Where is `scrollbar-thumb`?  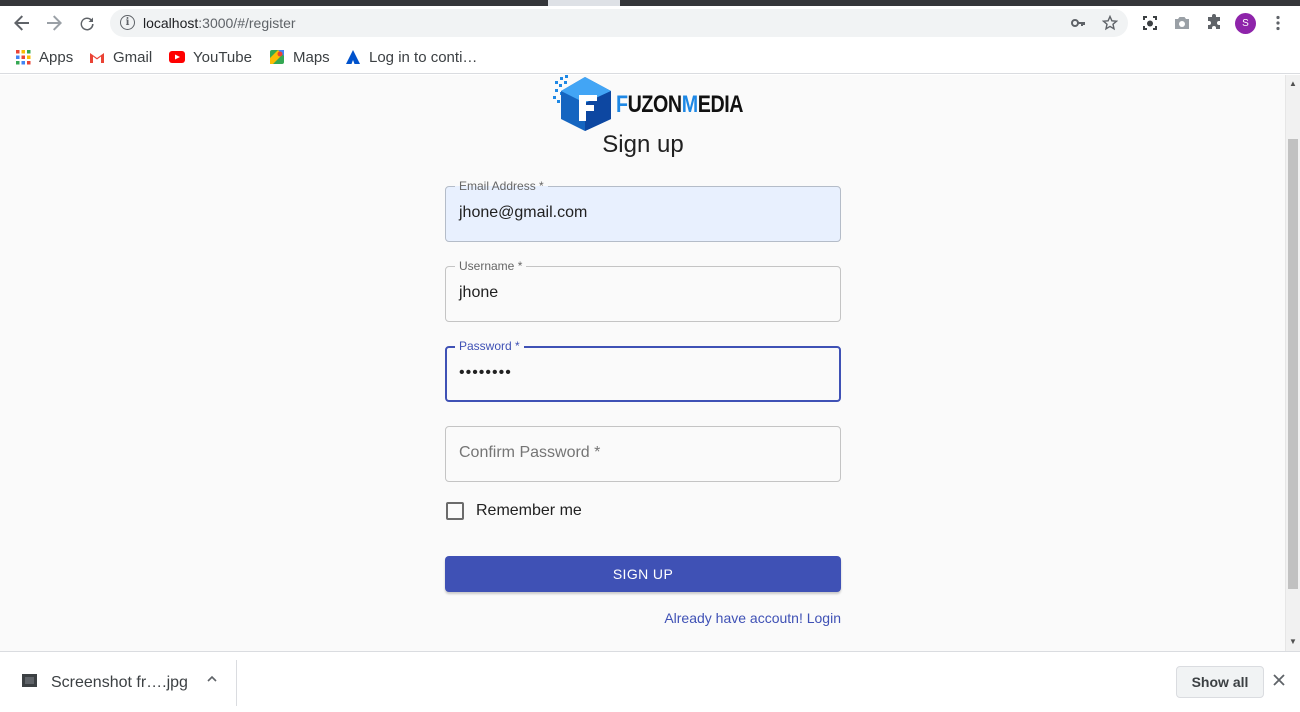
scrollbar-thumb is located at coordinates (1293, 364).